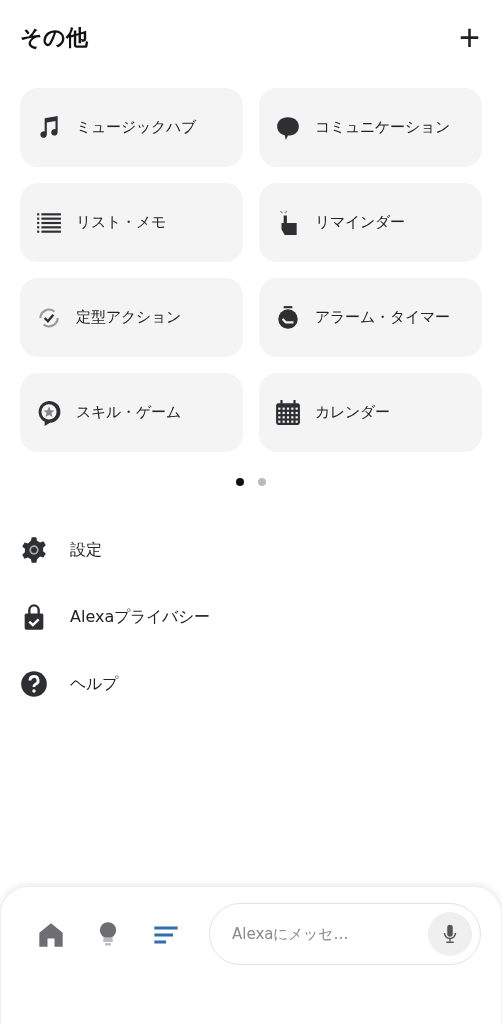 Image resolution: width=502 pixels, height=1024 pixels. Describe the element at coordinates (370, 412) in the screenshot. I see `feature-tile: カレンダー` at that location.